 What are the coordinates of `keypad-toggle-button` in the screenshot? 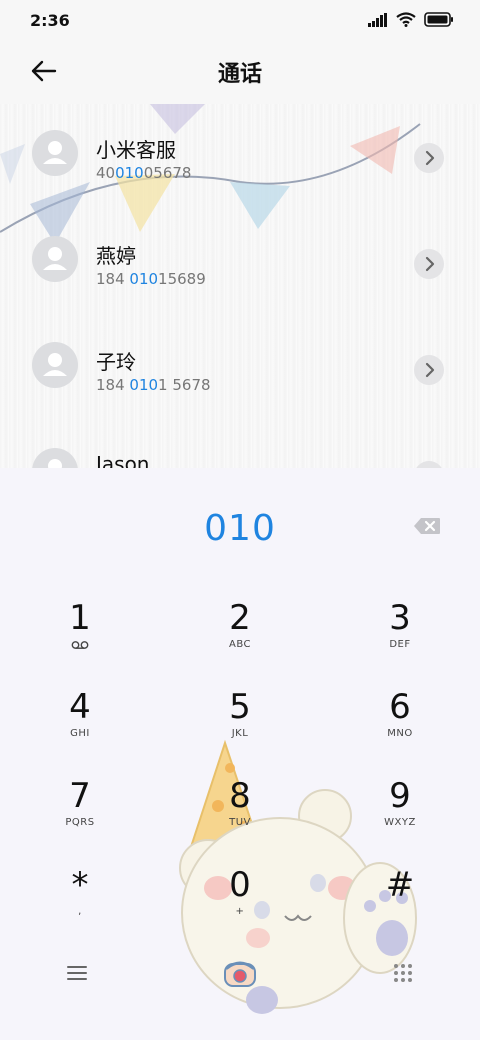 It's located at (403, 975).